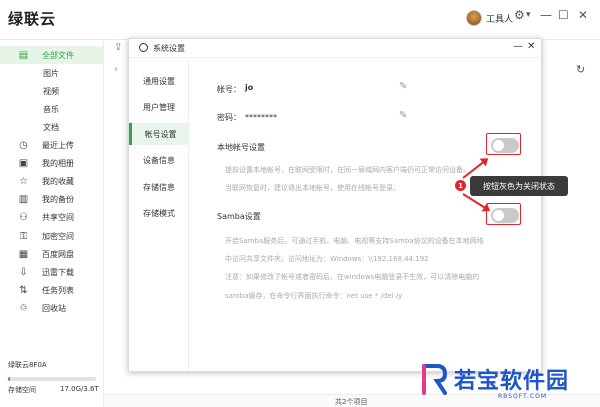 This screenshot has width=600, height=407. What do you see at coordinates (249, 87) in the screenshot?
I see `account-value: jo` at bounding box center [249, 87].